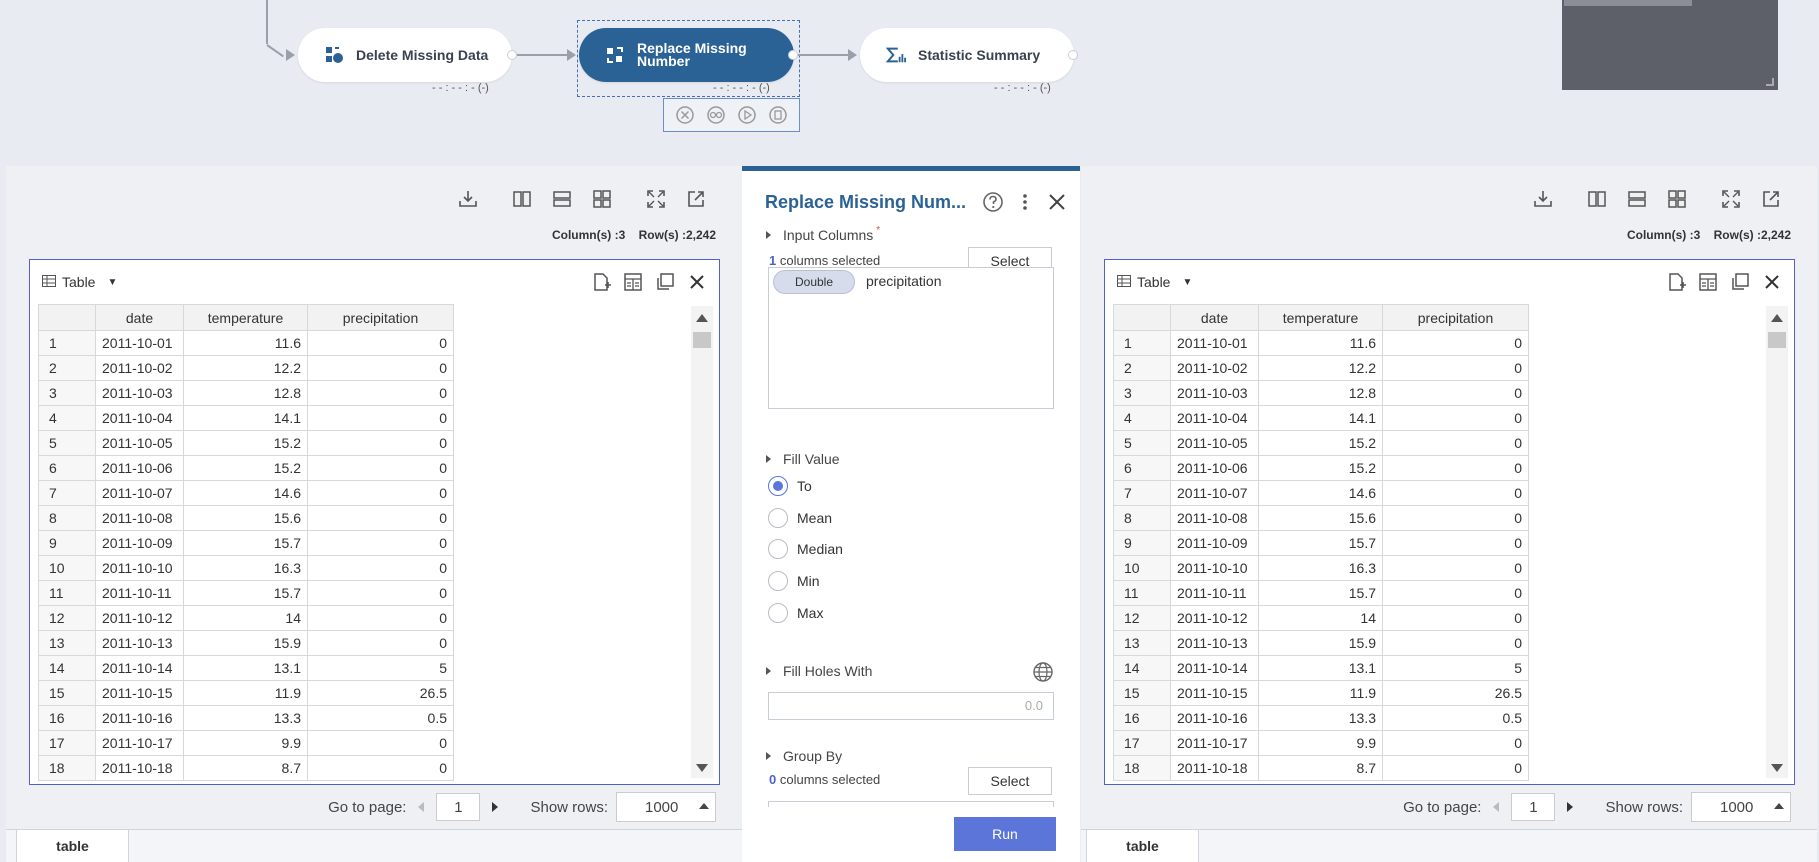 The image size is (1819, 862). I want to click on prev-page-icon, so click(1496, 807).